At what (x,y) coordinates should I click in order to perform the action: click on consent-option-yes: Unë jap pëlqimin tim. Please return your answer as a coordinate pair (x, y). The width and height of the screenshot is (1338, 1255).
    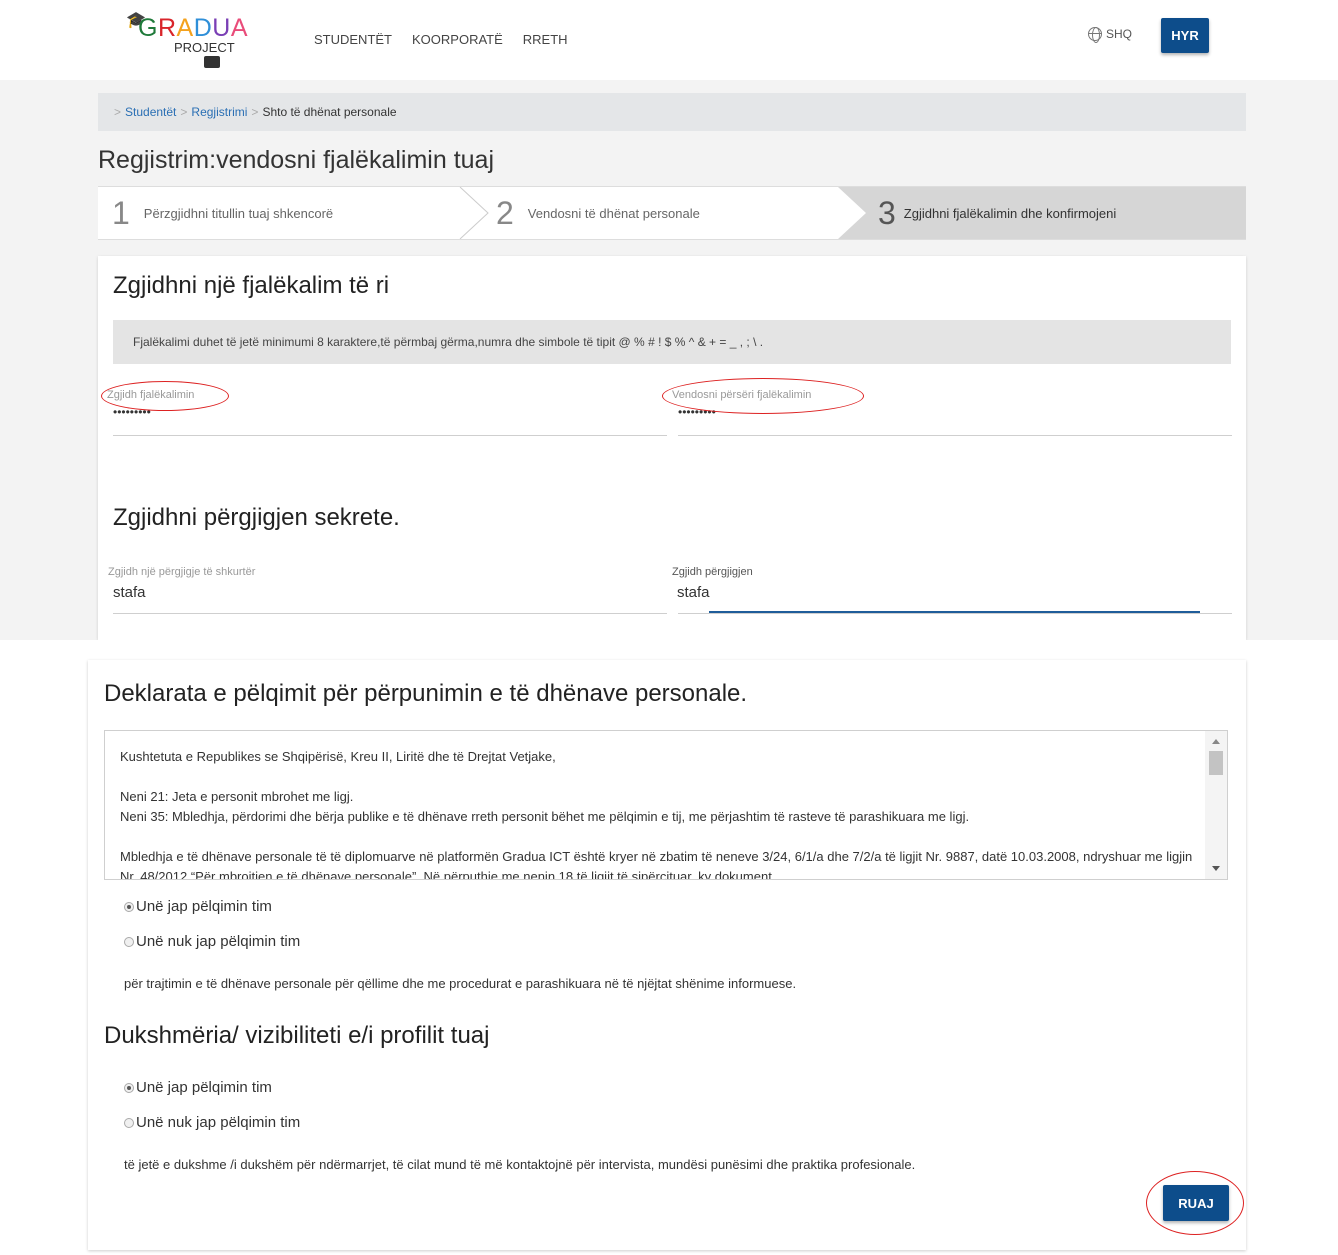
    Looking at the image, I should click on (198, 906).